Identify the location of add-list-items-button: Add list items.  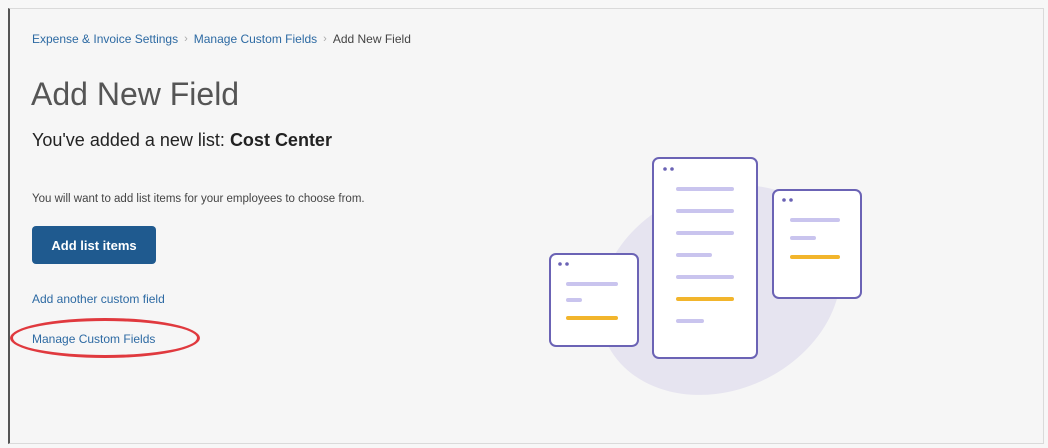
(94, 245).